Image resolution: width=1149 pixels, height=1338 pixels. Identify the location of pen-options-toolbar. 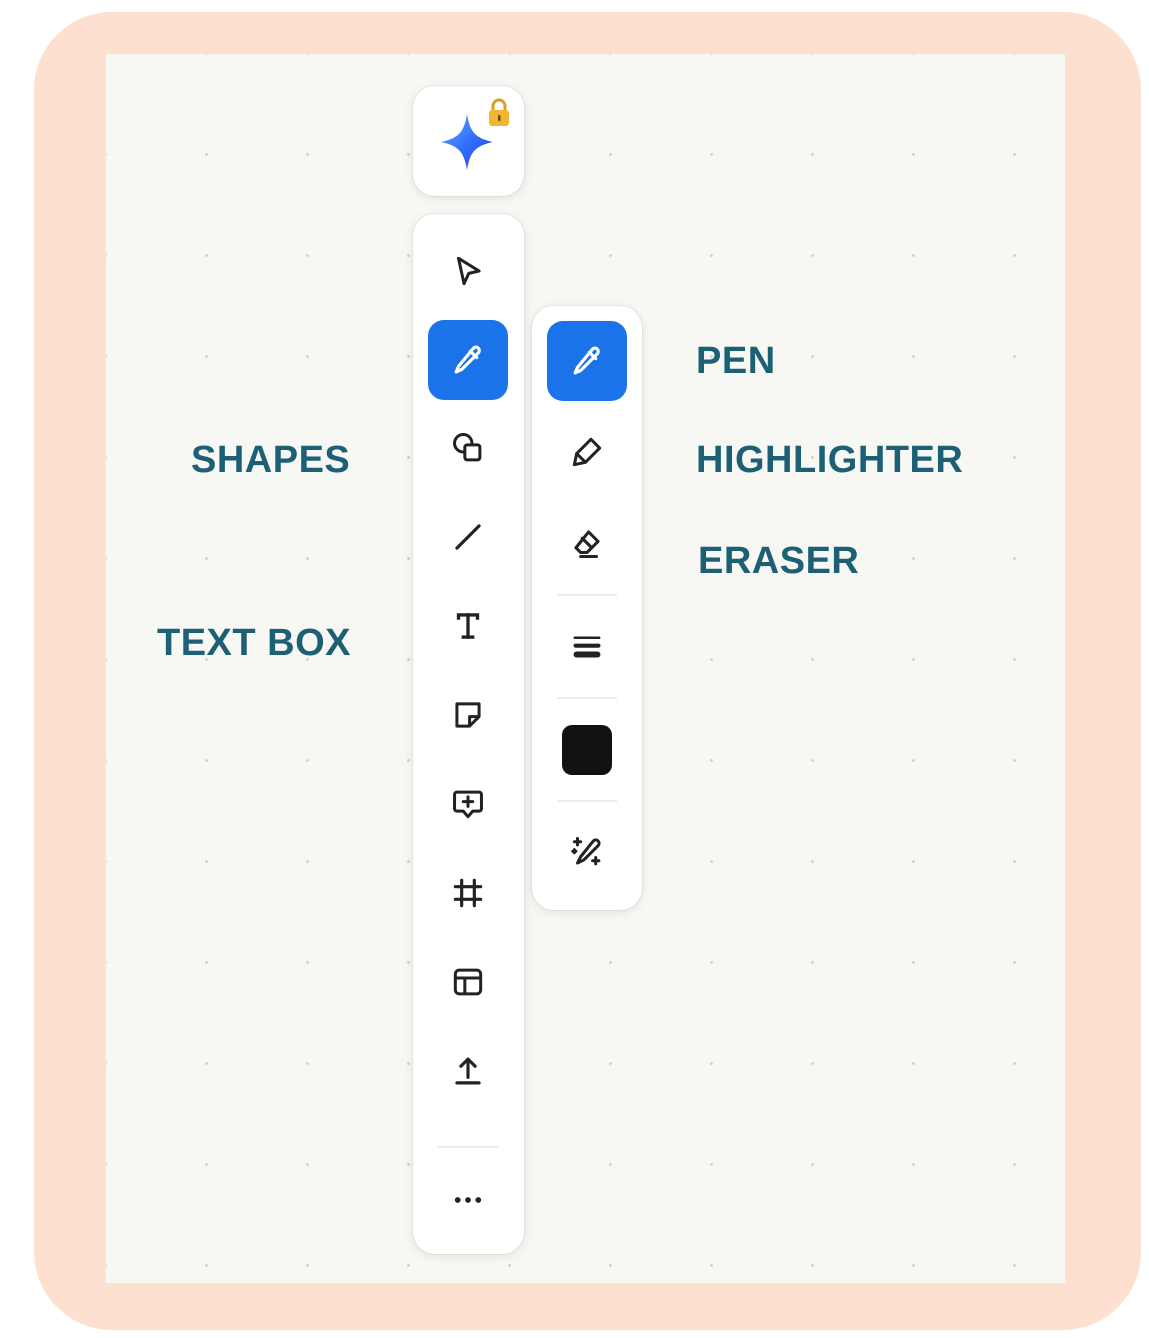
(587, 608).